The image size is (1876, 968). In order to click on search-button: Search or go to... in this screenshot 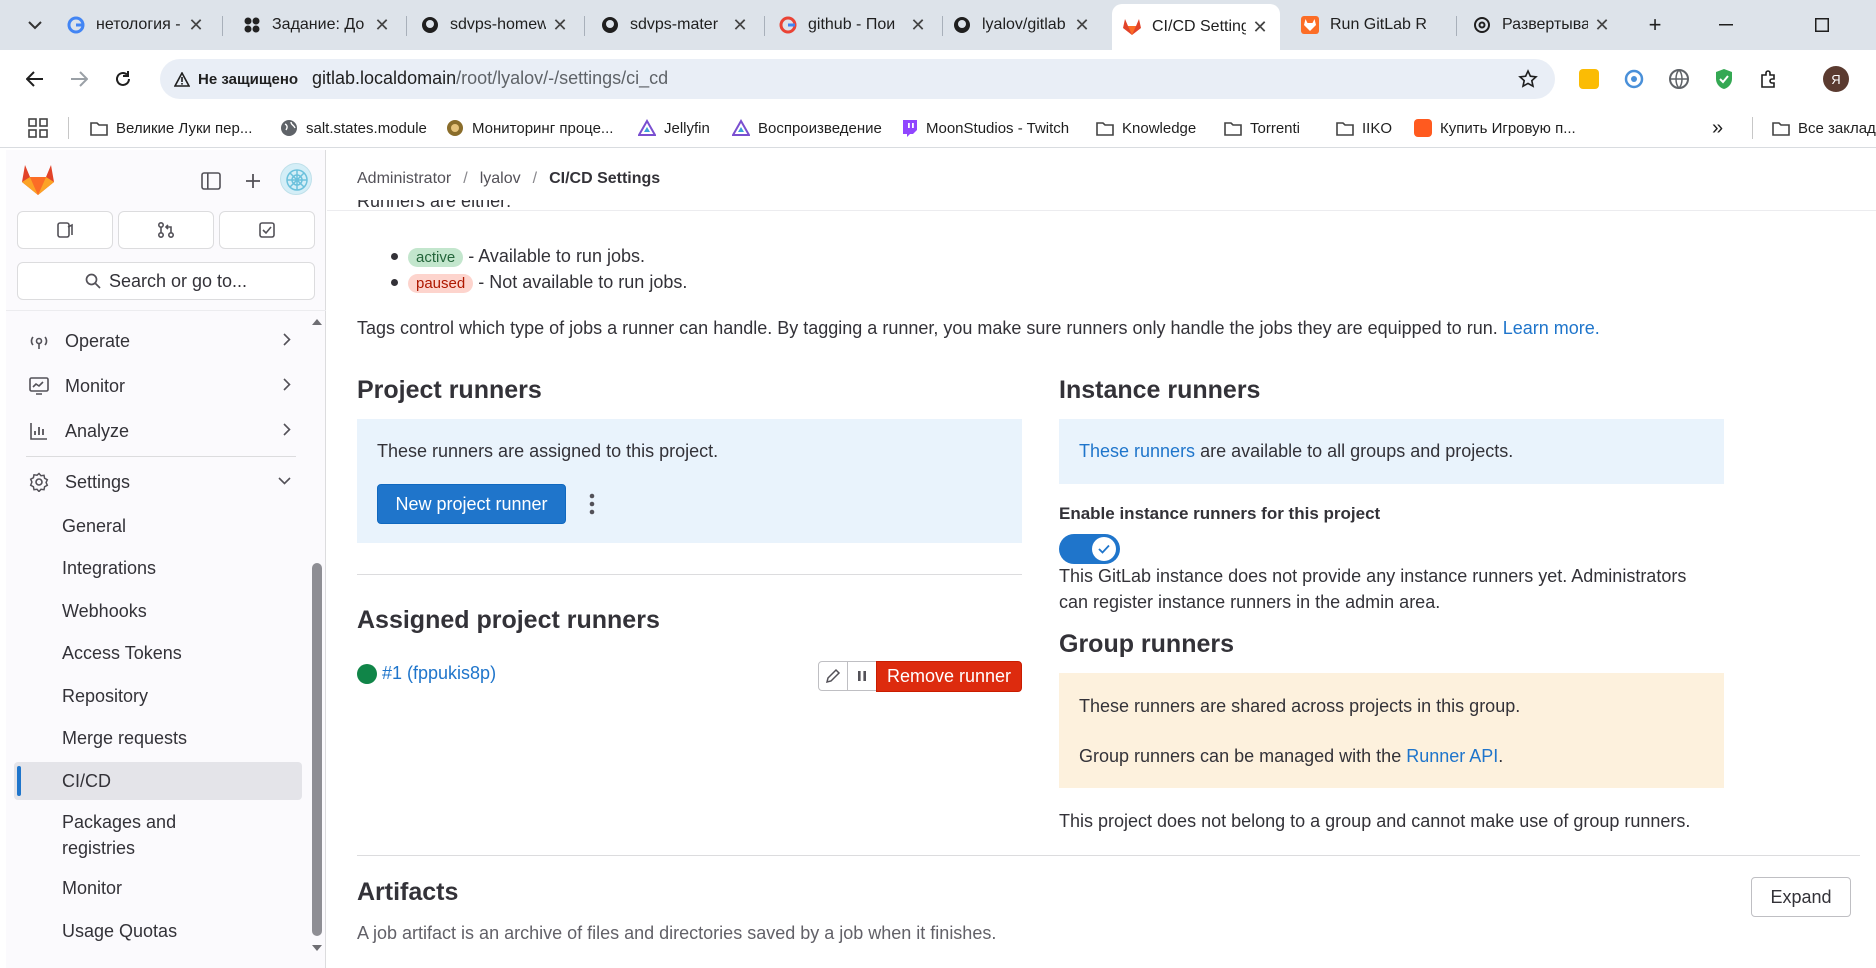, I will do `click(166, 281)`.